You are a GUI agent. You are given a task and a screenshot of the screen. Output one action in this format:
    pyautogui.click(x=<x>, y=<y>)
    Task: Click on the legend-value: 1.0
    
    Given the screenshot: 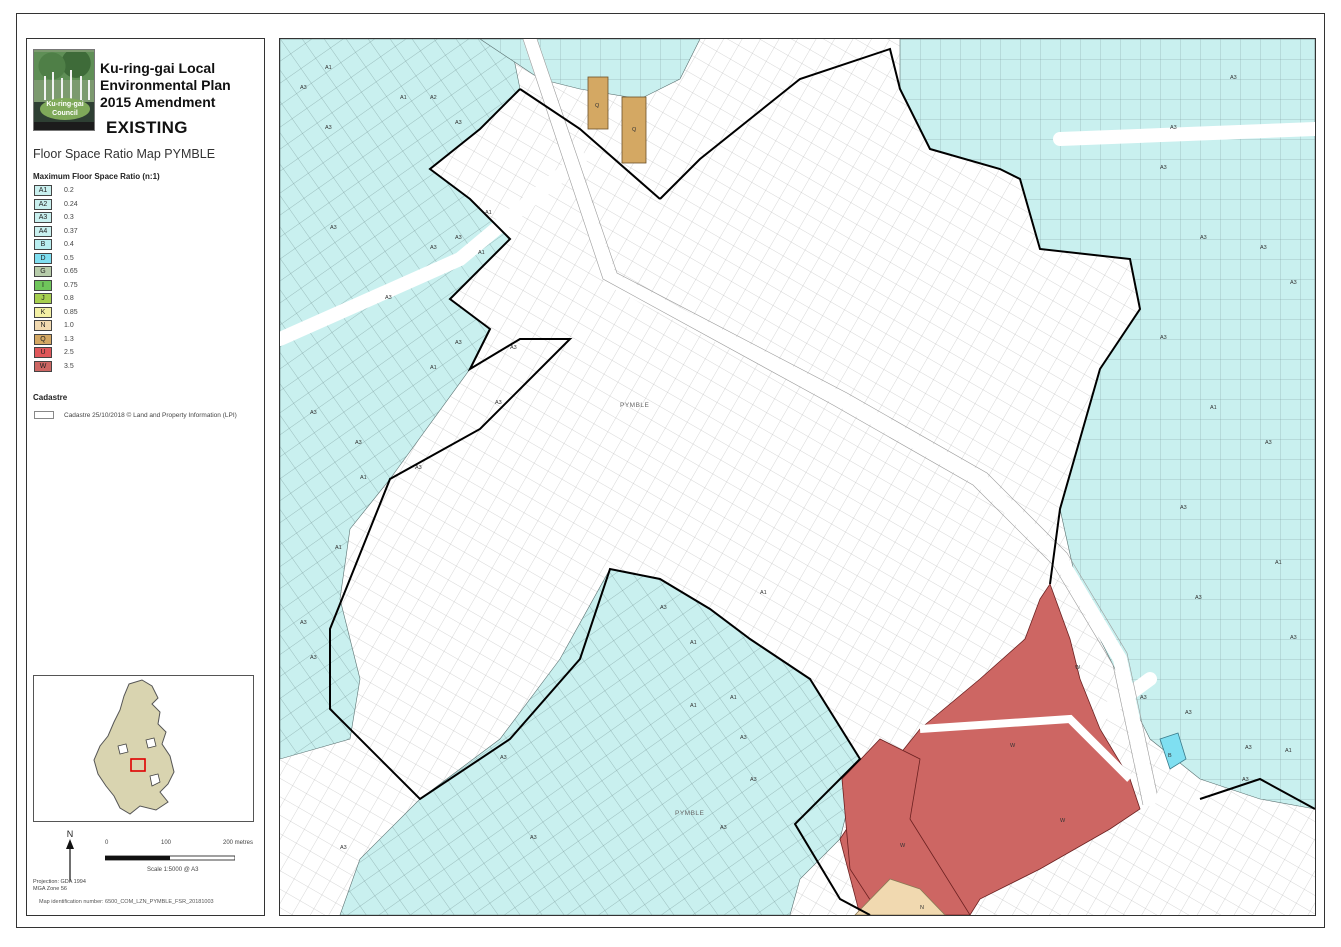 What is the action you would take?
    pyautogui.click(x=69, y=326)
    